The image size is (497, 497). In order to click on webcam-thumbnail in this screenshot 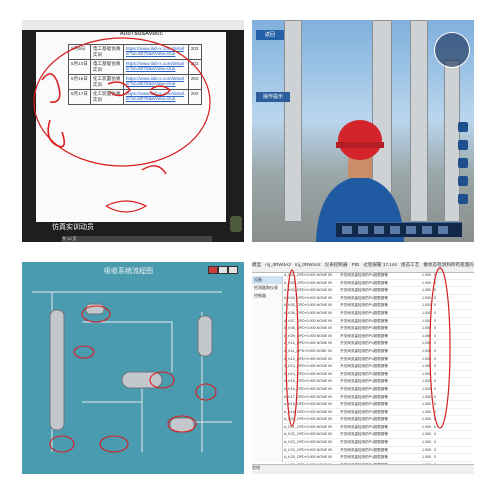, I will do `click(236, 224)`.